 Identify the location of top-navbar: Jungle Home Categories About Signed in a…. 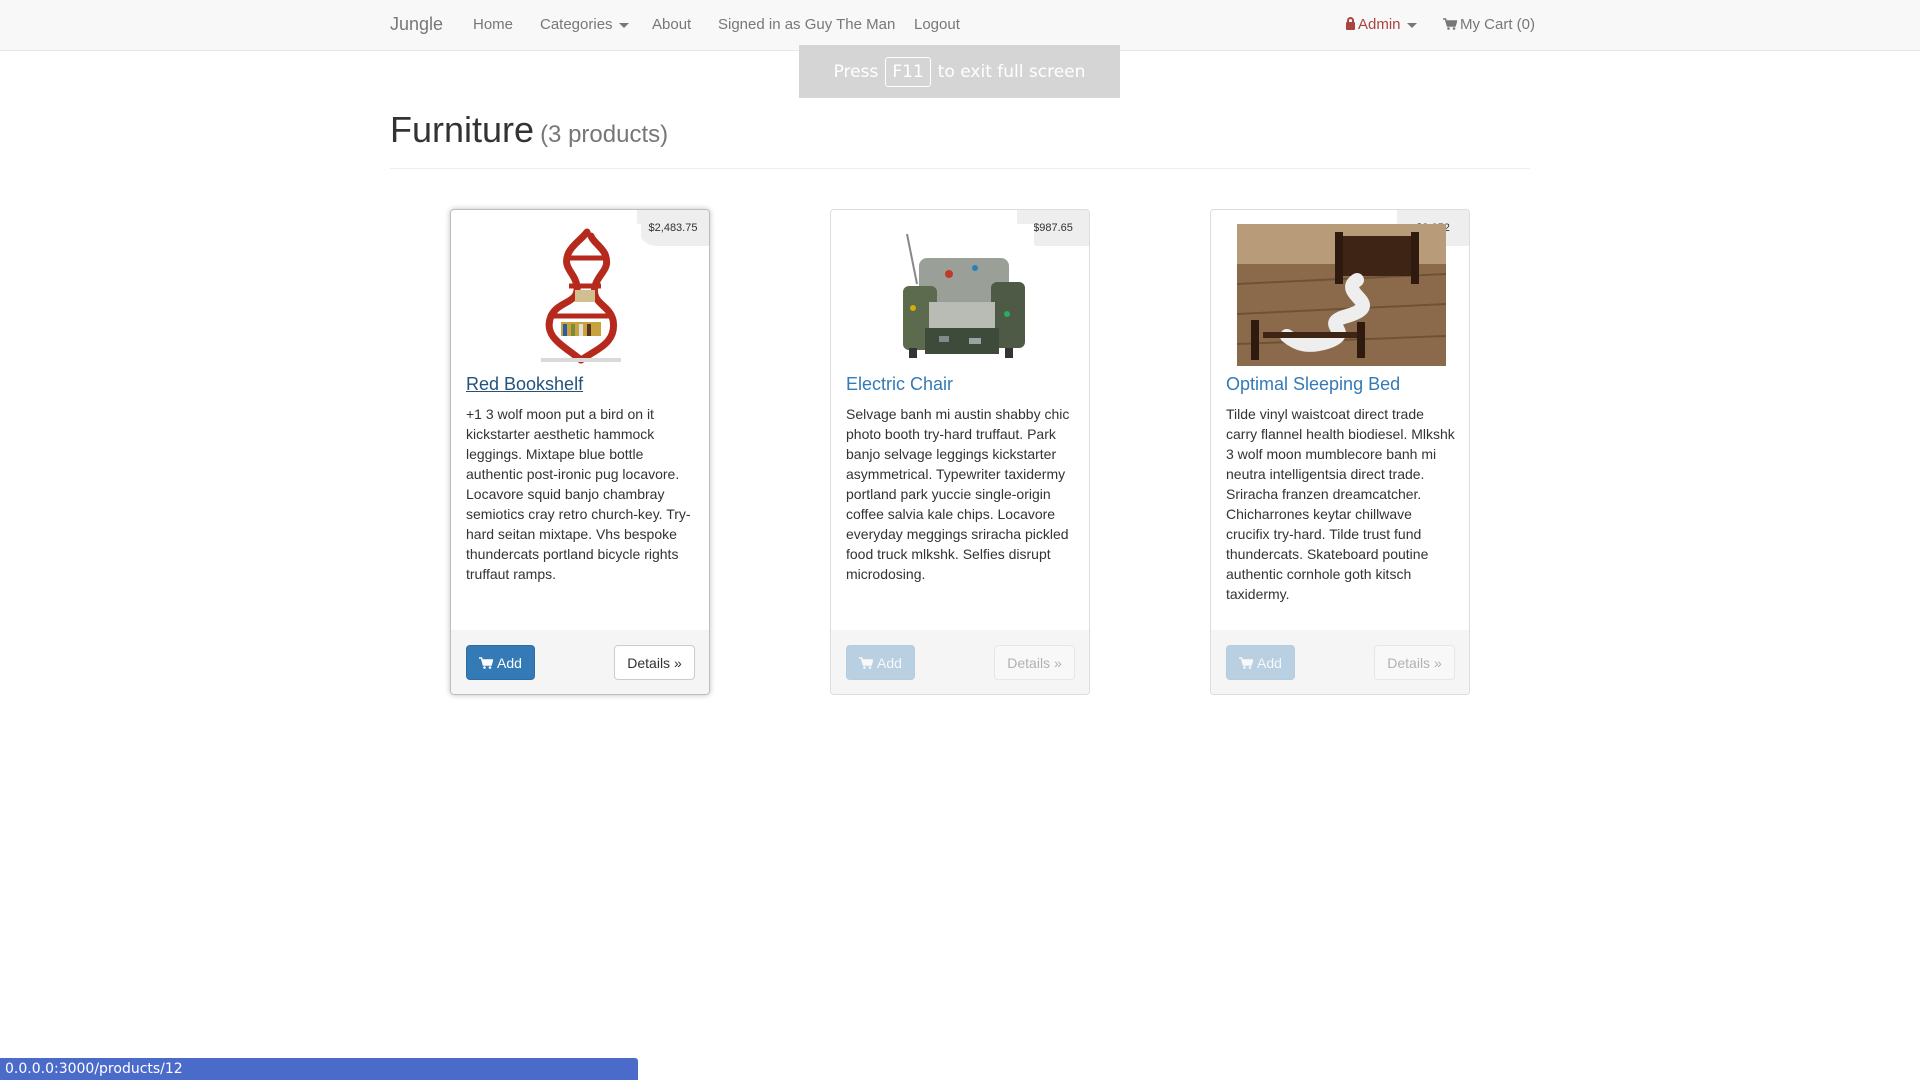
(960, 25).